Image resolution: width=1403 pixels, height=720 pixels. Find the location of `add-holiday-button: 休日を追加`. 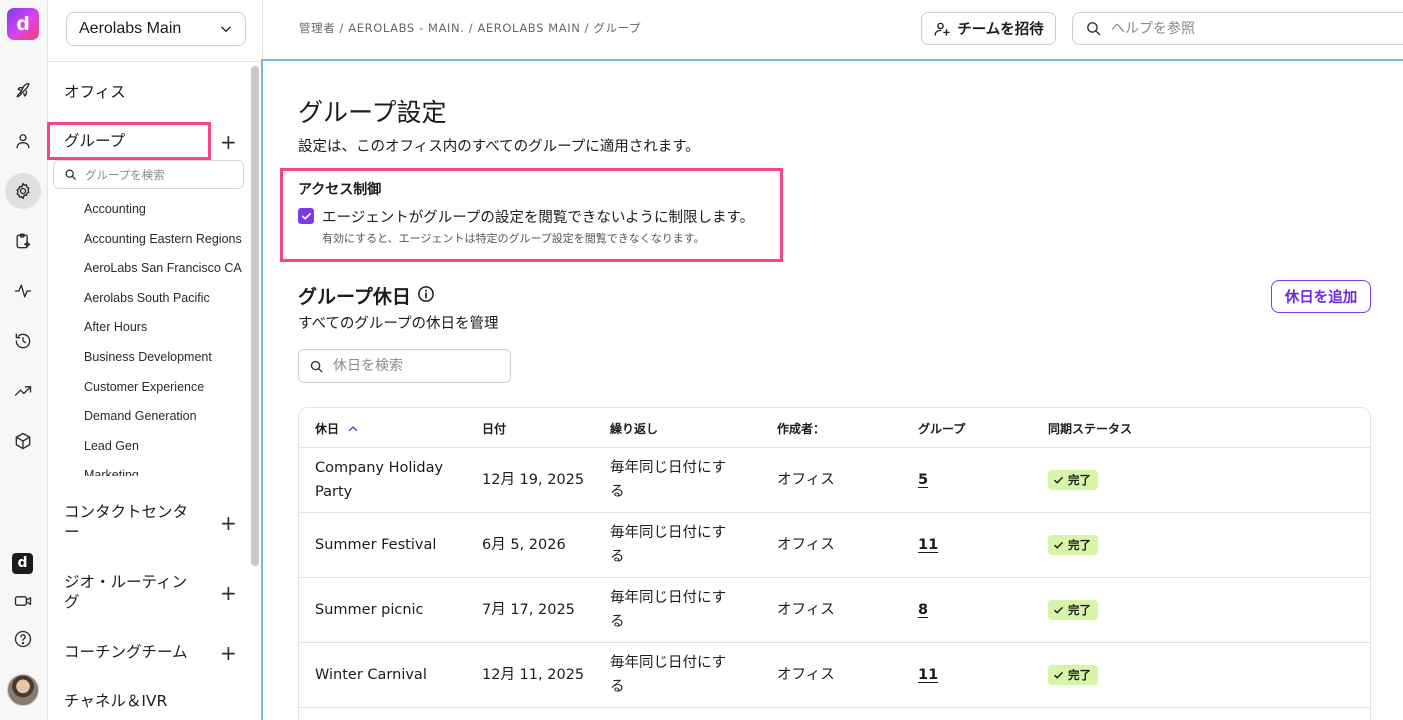

add-holiday-button: 休日を追加 is located at coordinates (1321, 296).